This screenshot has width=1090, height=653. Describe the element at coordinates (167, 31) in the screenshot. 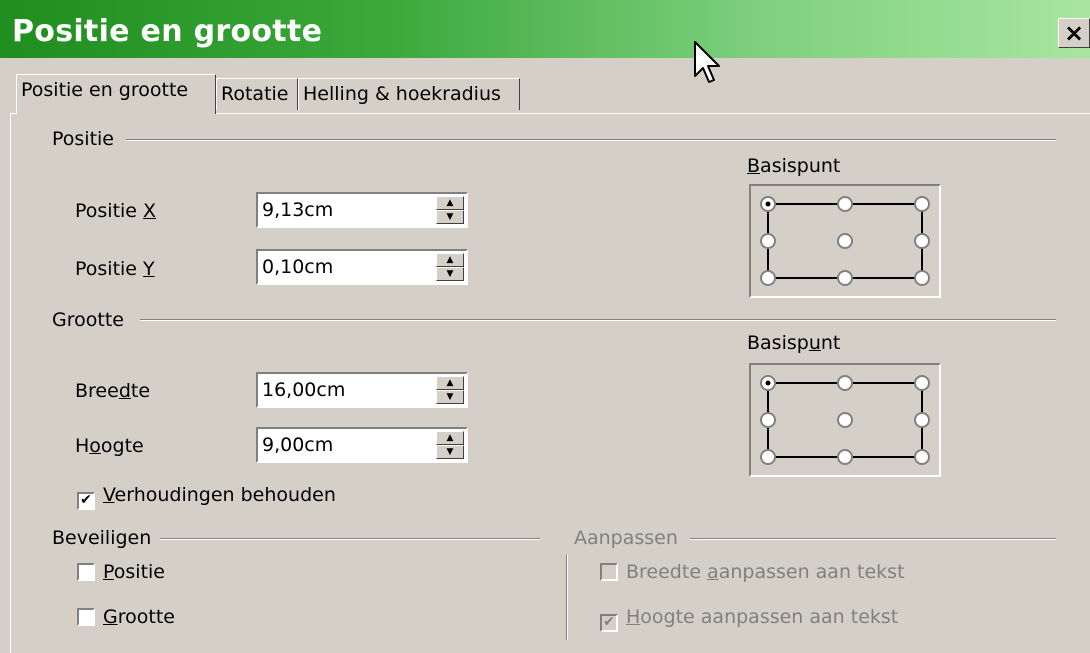

I see `window-title: Positie en grootte` at that location.